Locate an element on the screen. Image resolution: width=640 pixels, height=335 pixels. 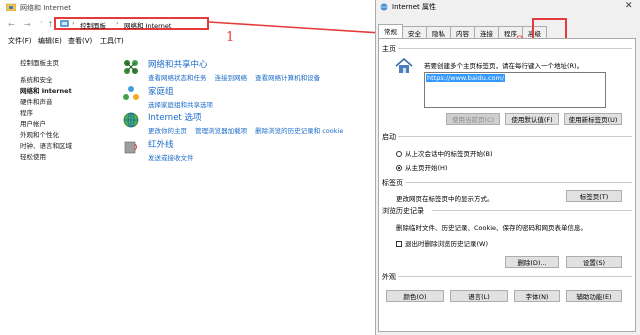
link-homegroup-options: 选择家庭组和共享选项 is located at coordinates (180, 105).